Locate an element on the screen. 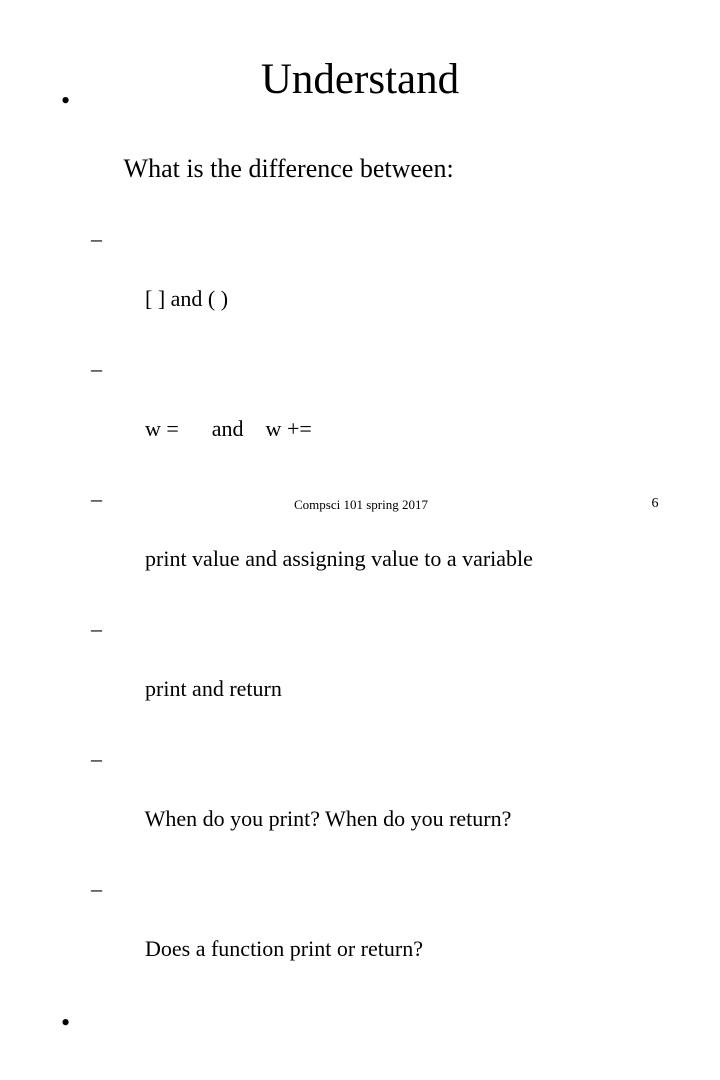  bullet-level2: – [ ] and ( ) is located at coordinates (360, 284).